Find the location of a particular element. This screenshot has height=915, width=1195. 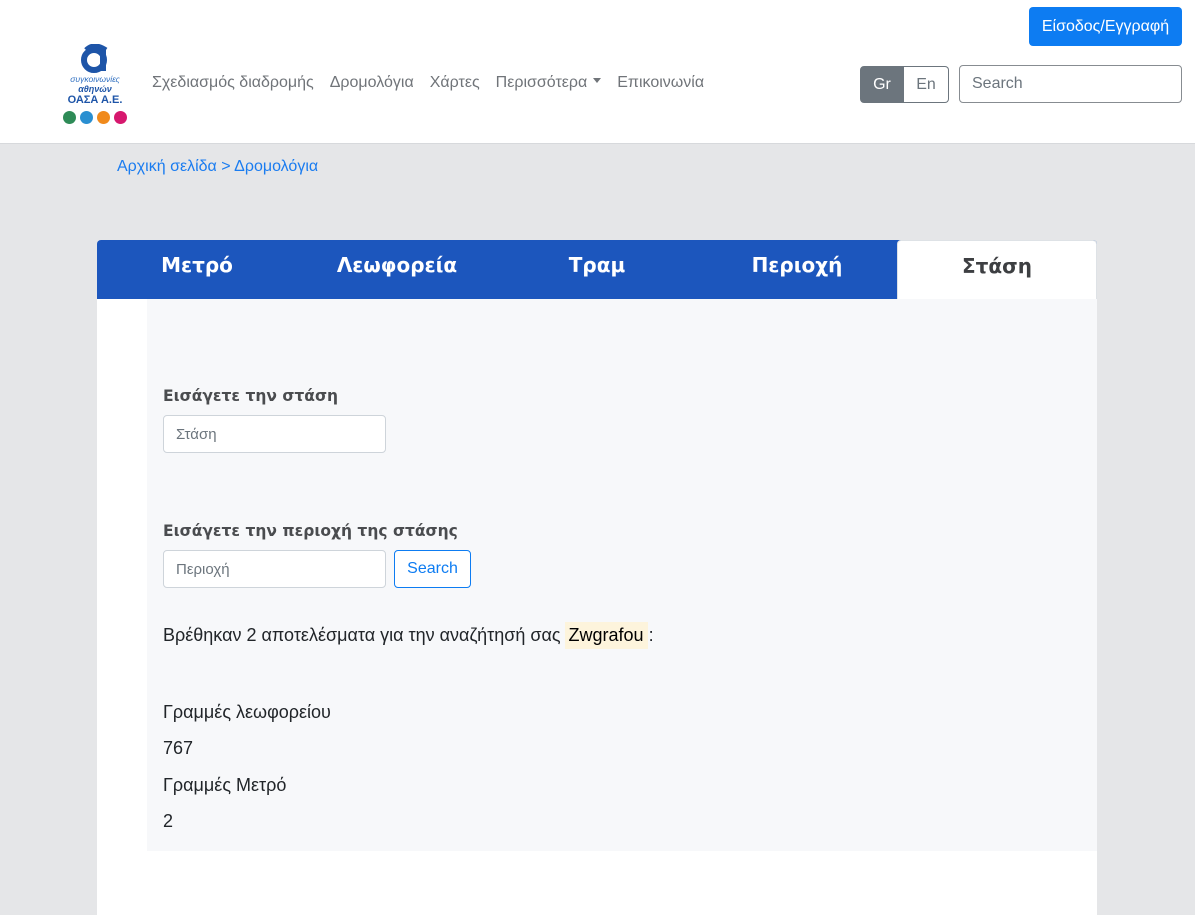

metro-lines-value: 2 is located at coordinates (168, 821).